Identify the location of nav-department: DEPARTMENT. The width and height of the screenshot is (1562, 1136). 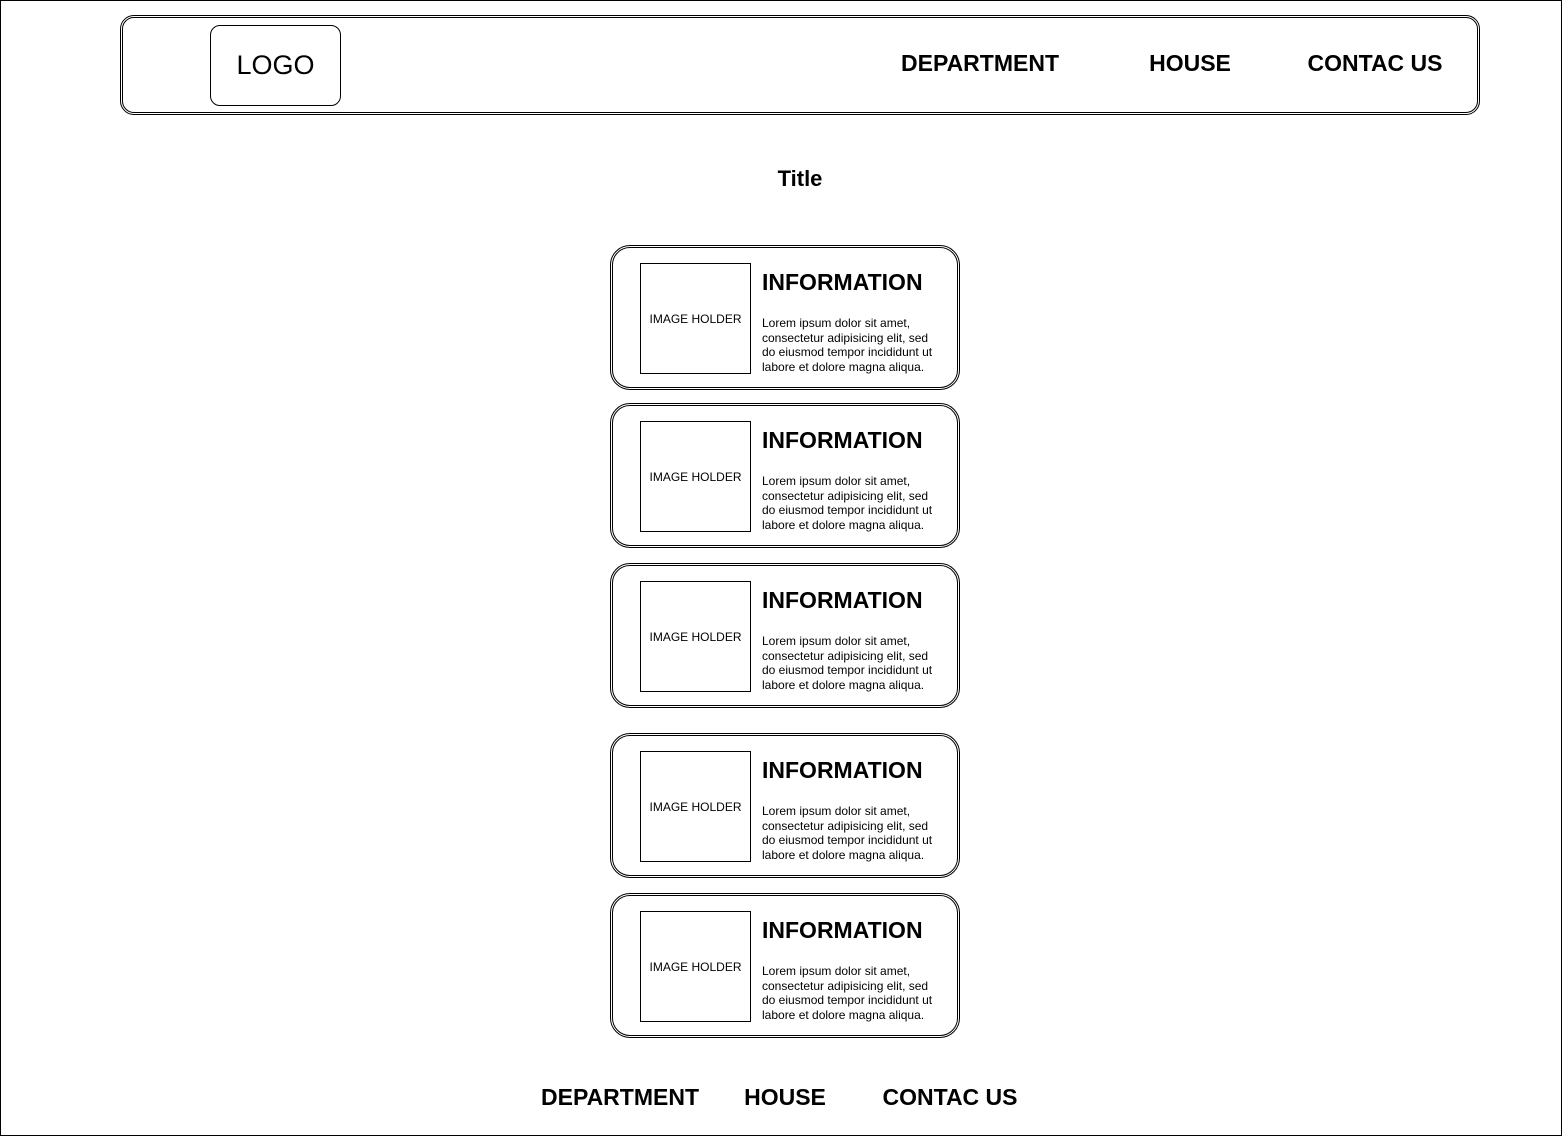
(980, 63).